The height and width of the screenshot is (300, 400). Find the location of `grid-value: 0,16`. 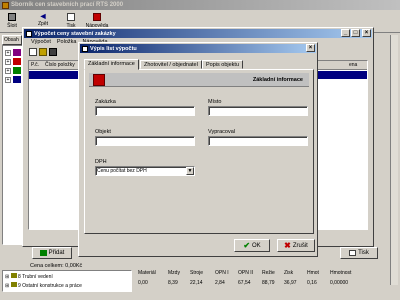

grid-value: 0,16 is located at coordinates (312, 283).